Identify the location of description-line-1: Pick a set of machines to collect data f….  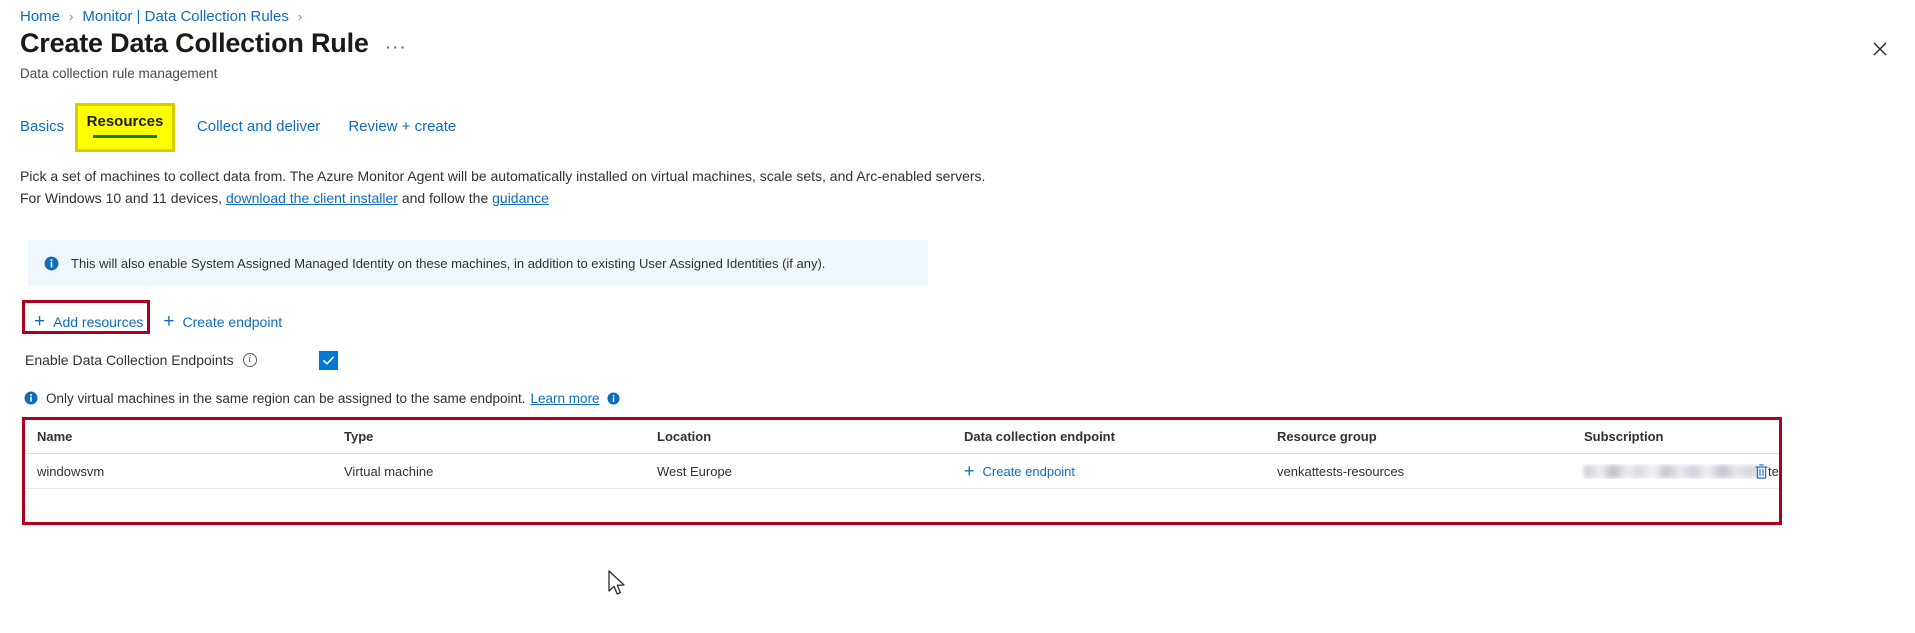
(503, 176).